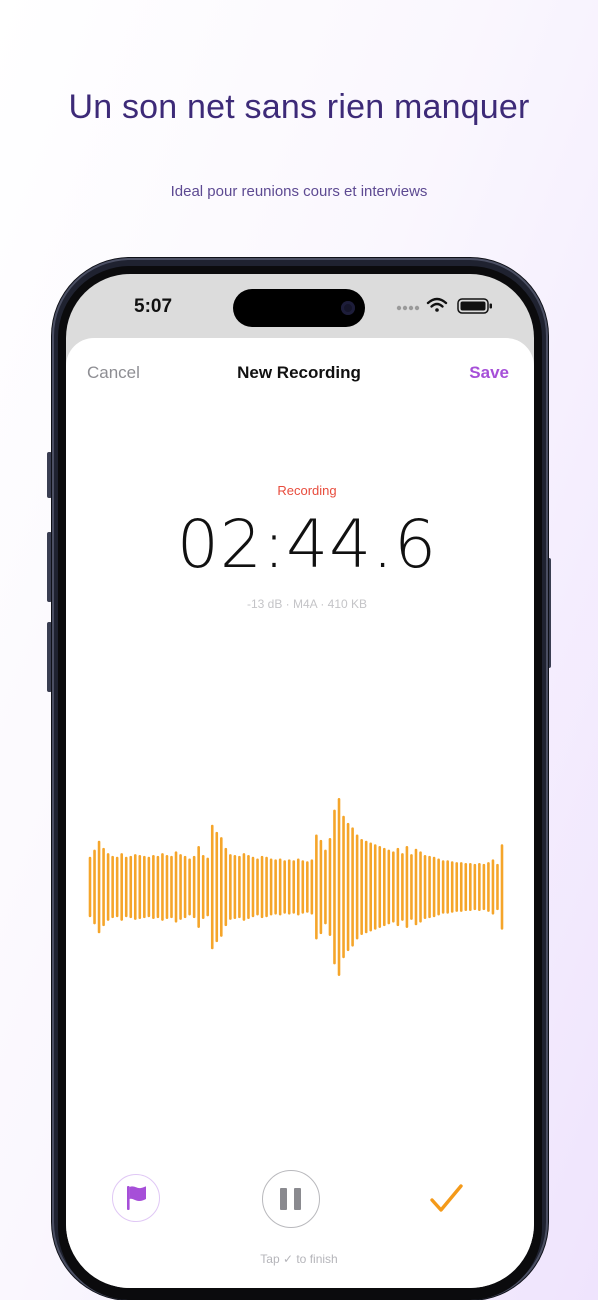 The width and height of the screenshot is (598, 1300). I want to click on battery-icon, so click(474, 306).